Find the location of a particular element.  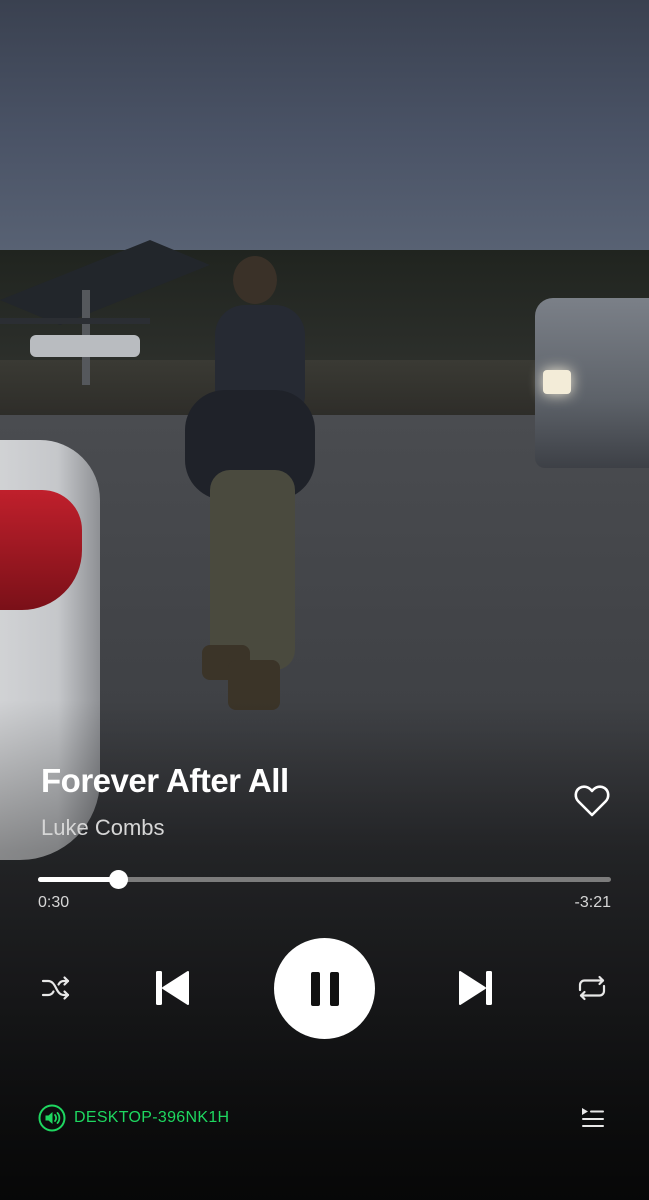

progress-bar is located at coordinates (324, 879).